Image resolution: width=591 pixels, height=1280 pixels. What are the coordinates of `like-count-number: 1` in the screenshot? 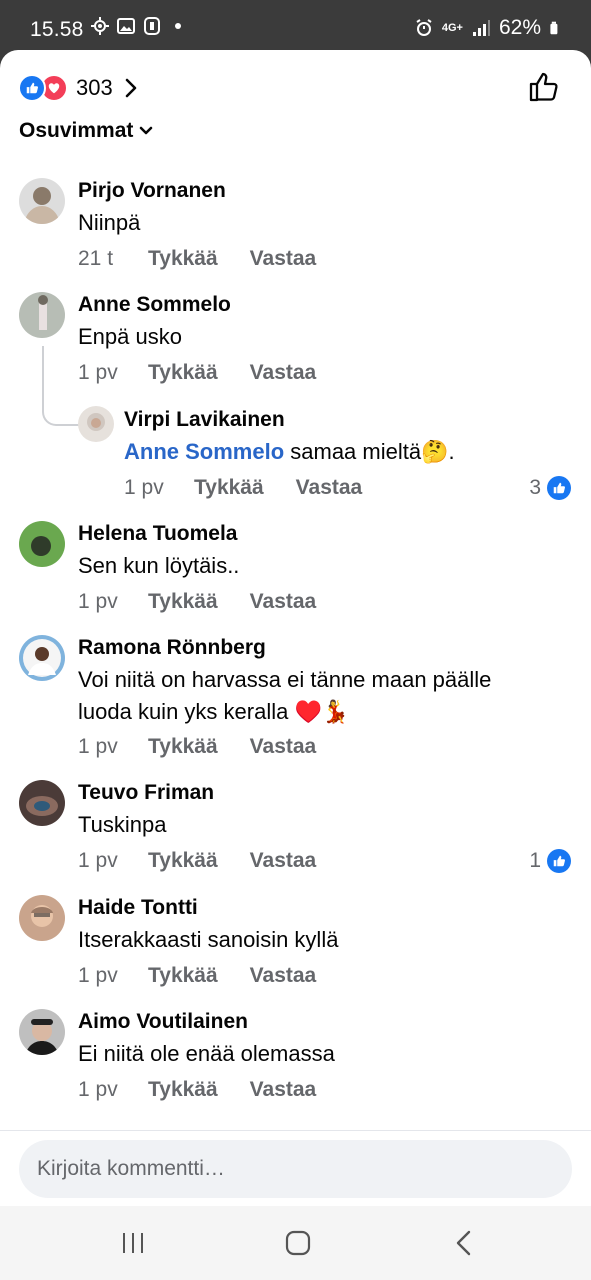 It's located at (535, 860).